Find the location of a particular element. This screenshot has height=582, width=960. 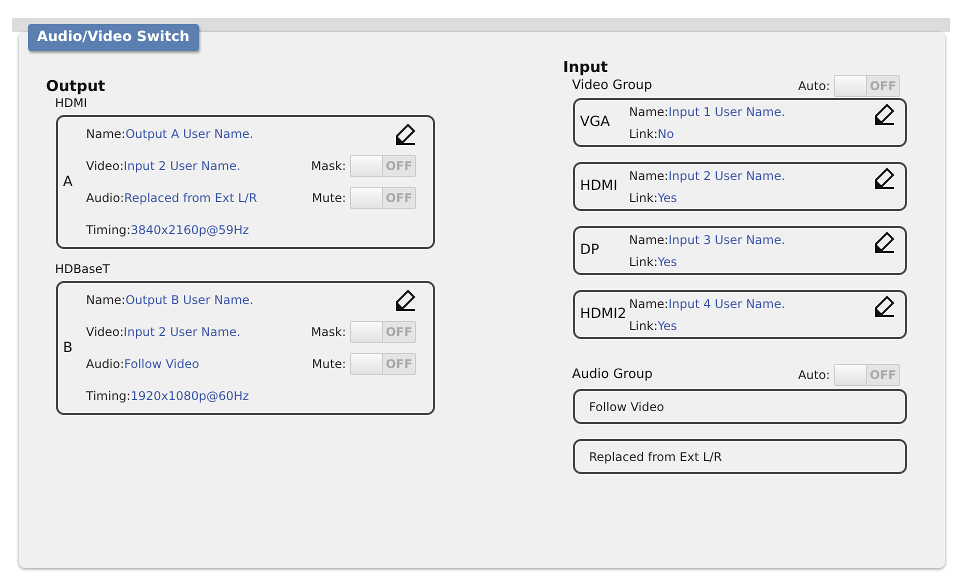

section-heading: Output is located at coordinates (76, 86).